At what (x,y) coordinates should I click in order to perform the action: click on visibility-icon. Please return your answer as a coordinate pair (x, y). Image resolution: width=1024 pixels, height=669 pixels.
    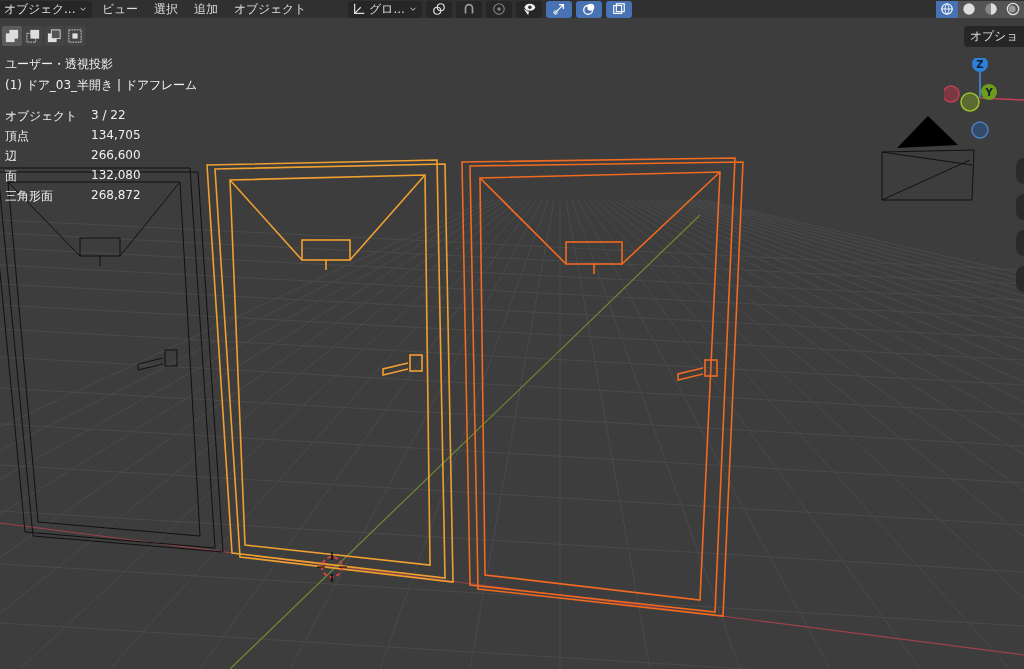
    Looking at the image, I should click on (528, 9).